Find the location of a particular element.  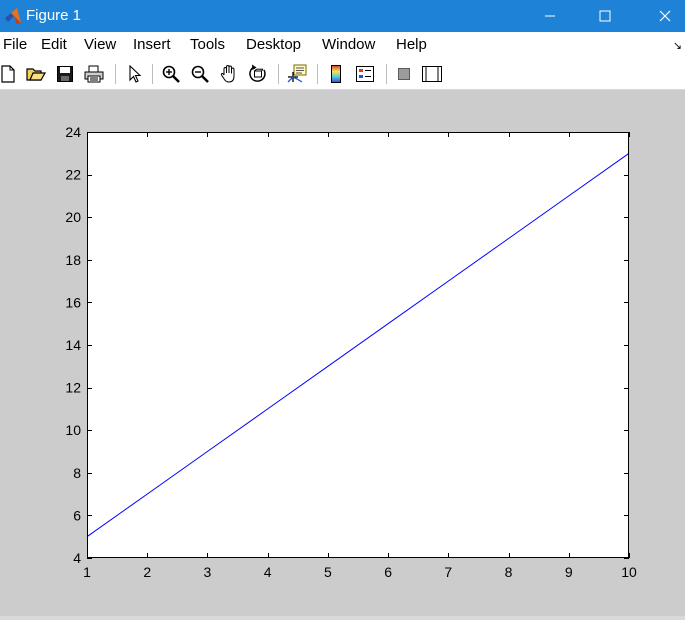

hide-plot-tools-button is located at coordinates (404, 74).